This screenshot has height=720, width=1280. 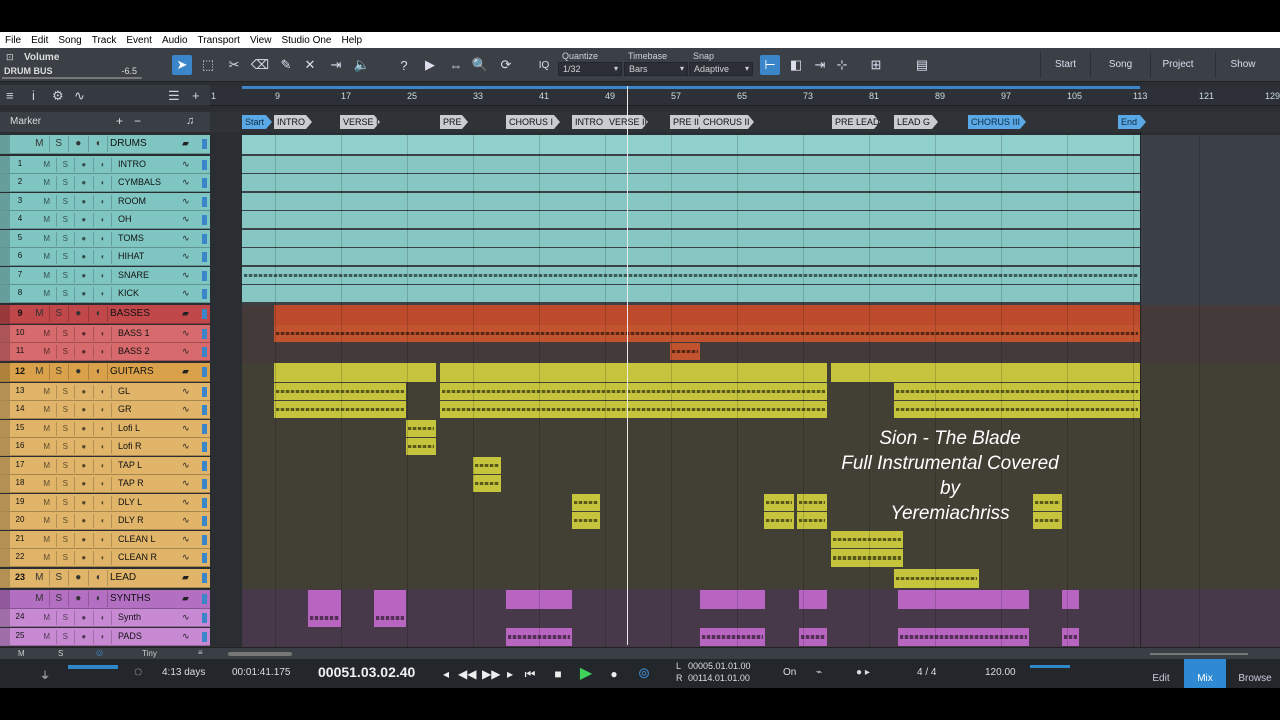 What do you see at coordinates (820, 65) in the screenshot?
I see `snap-cursor-icon: ⇥` at bounding box center [820, 65].